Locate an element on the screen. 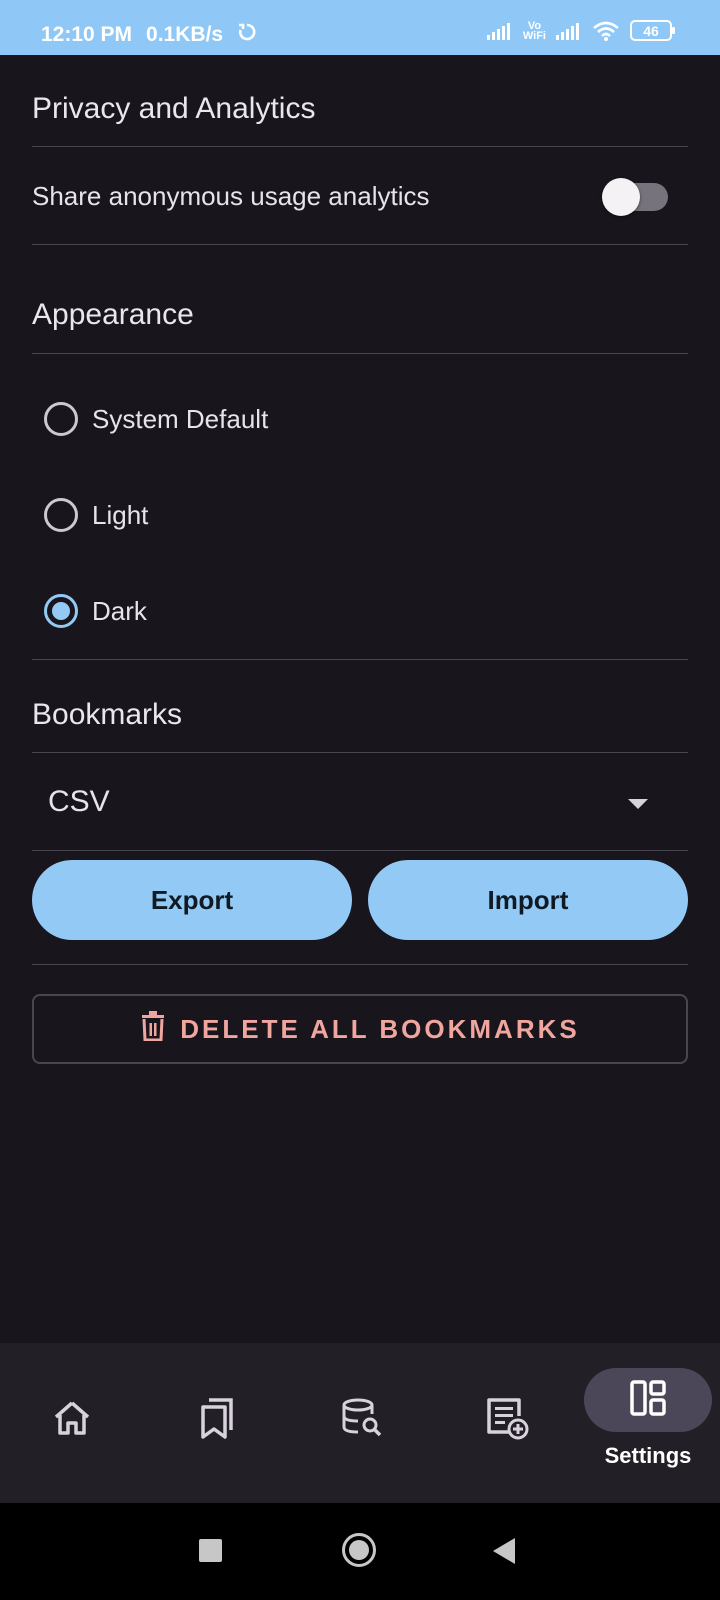 This screenshot has width=720, height=1600. nav-database-search is located at coordinates (362, 1420).